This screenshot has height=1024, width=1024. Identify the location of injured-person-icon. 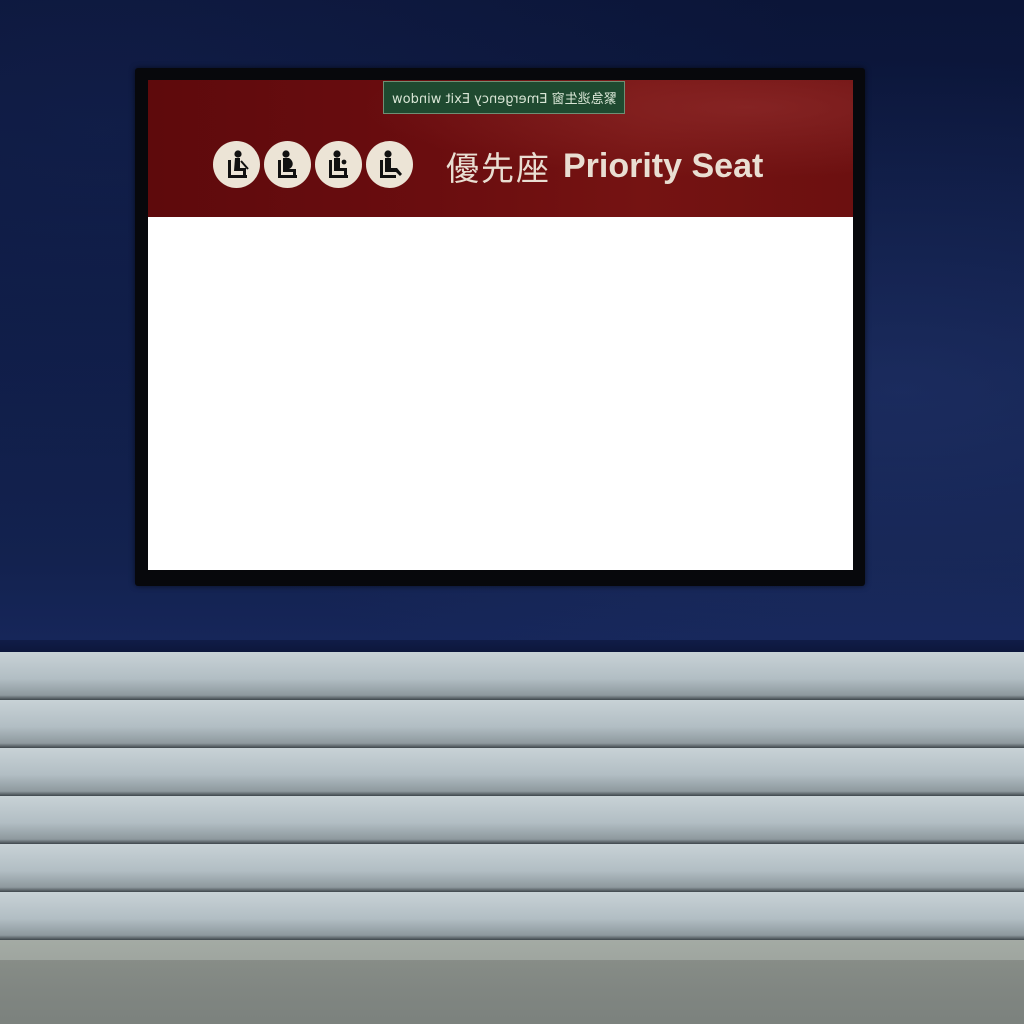
(389, 164).